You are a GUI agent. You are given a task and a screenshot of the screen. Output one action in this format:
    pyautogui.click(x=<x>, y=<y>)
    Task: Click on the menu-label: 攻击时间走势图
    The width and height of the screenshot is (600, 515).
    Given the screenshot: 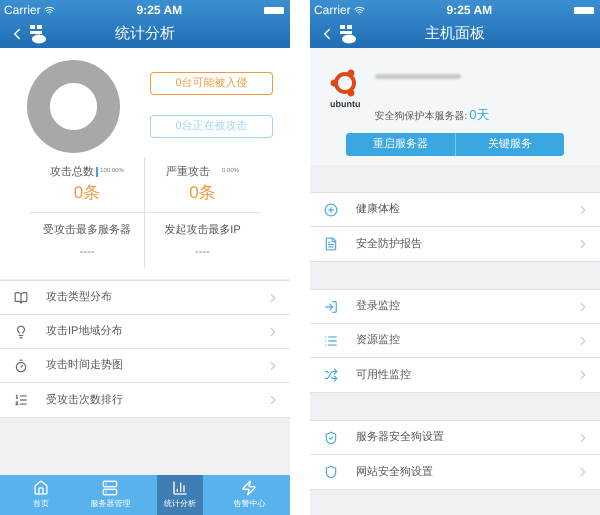 What is the action you would take?
    pyautogui.click(x=84, y=366)
    